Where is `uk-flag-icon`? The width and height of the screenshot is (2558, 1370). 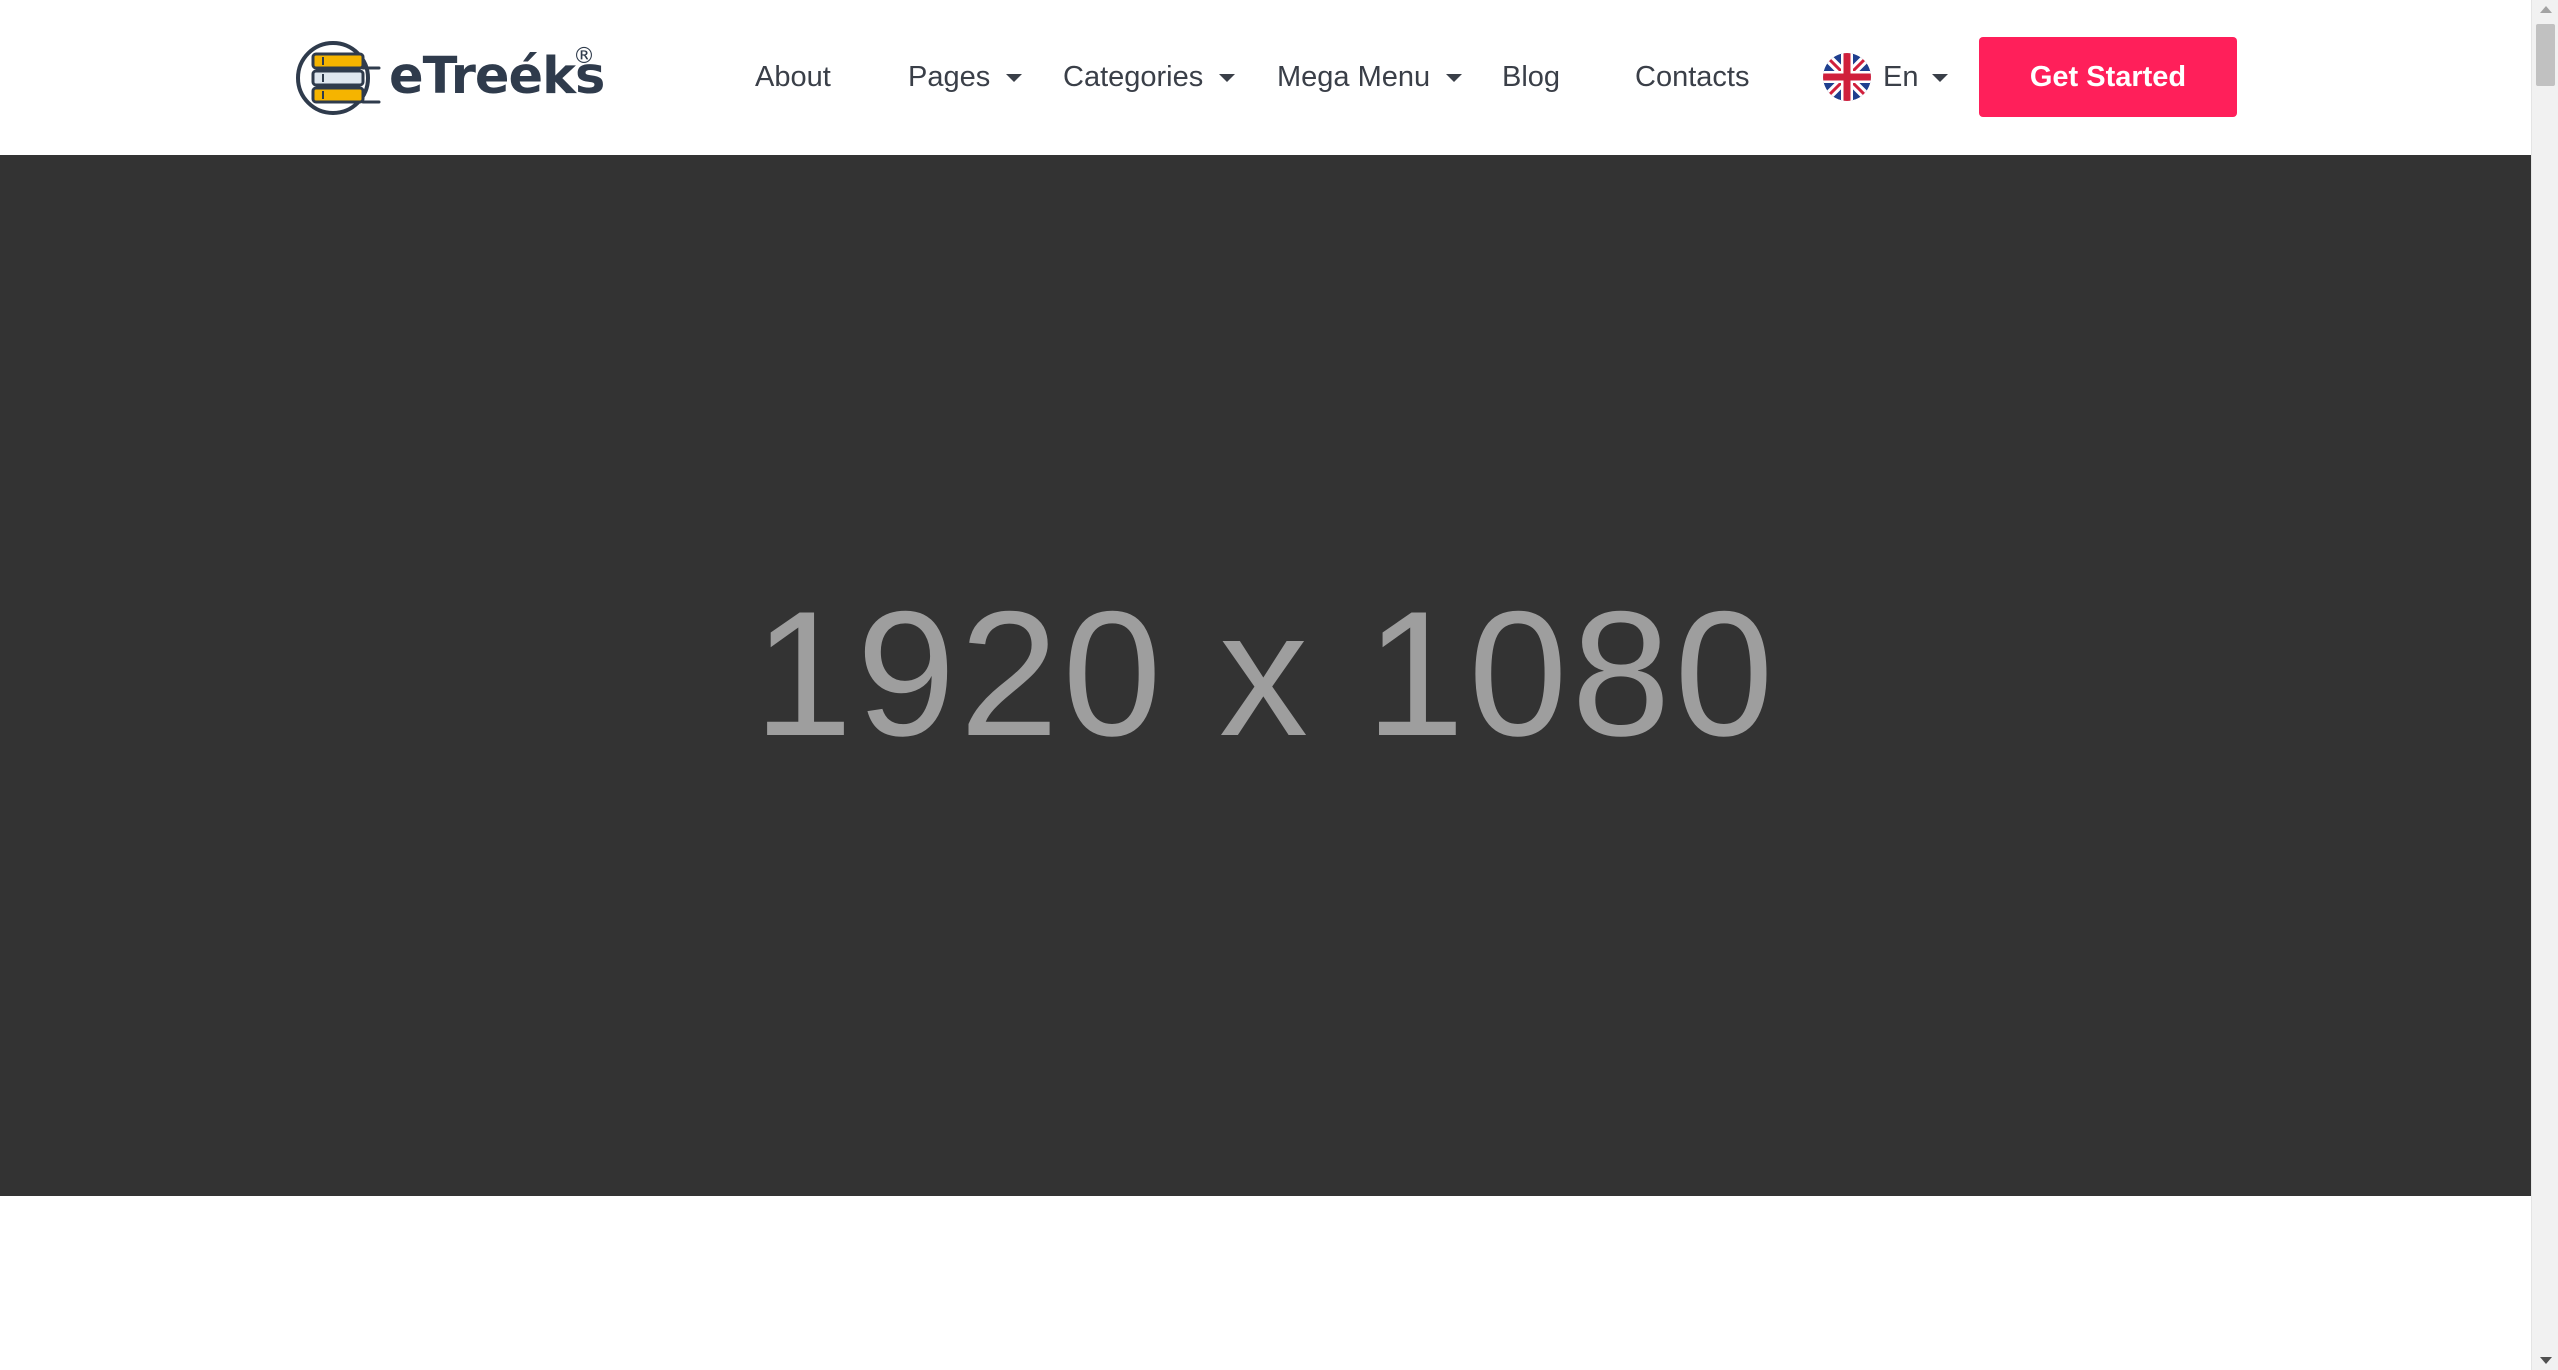 uk-flag-icon is located at coordinates (1847, 77).